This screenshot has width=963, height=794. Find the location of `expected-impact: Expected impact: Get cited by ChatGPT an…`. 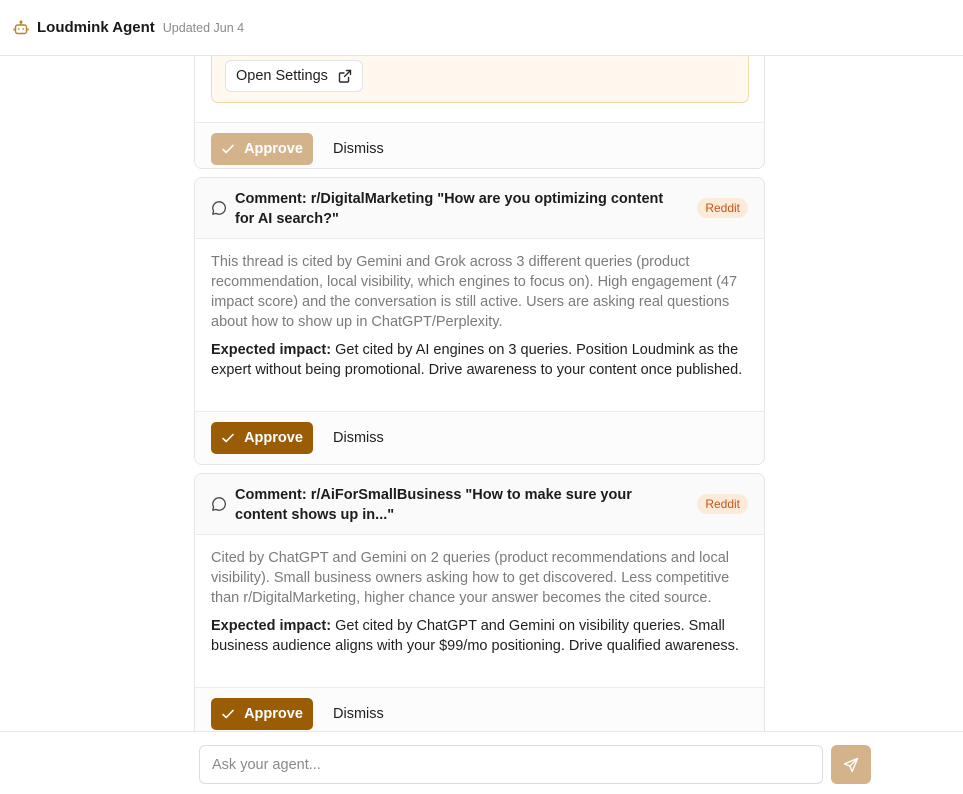

expected-impact: Expected impact: Get cited by ChatGPT an… is located at coordinates (481, 636).